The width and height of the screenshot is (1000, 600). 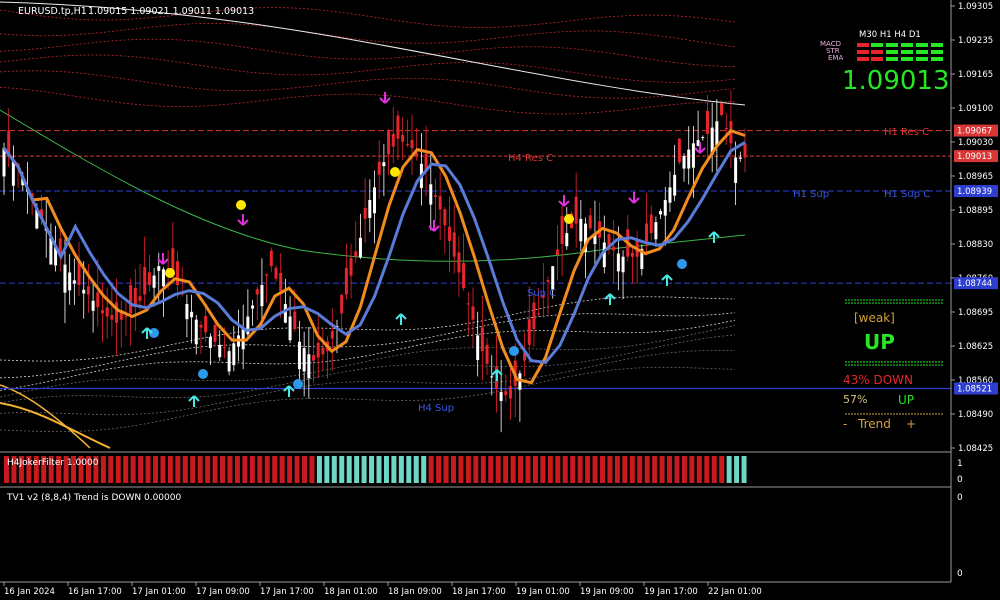 What do you see at coordinates (975, 449) in the screenshot?
I see `price-tick-label: 1.08425` at bounding box center [975, 449].